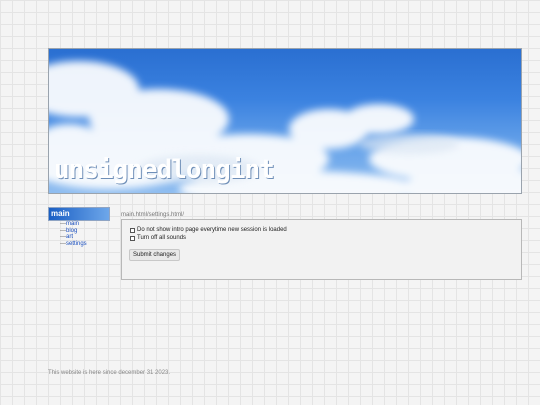  Describe the element at coordinates (132, 230) in the screenshot. I see `intro-page-checkbox` at that location.